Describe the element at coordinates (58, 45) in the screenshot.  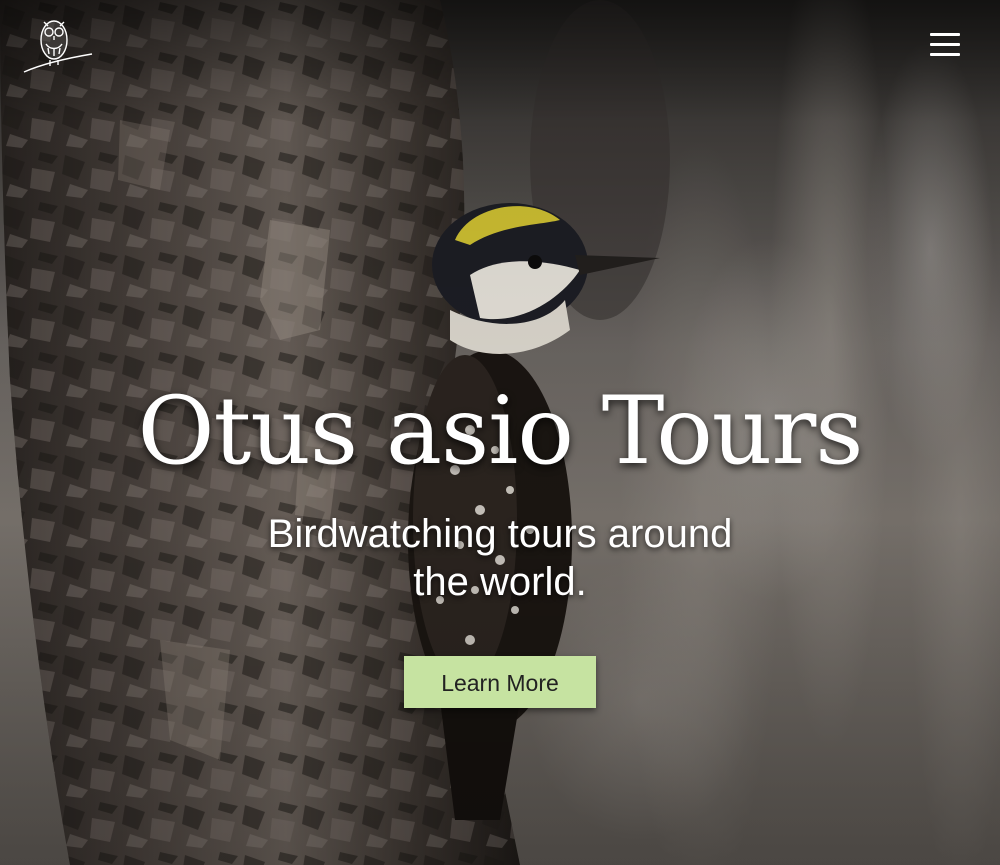
I see `owl-logo-icon` at that location.